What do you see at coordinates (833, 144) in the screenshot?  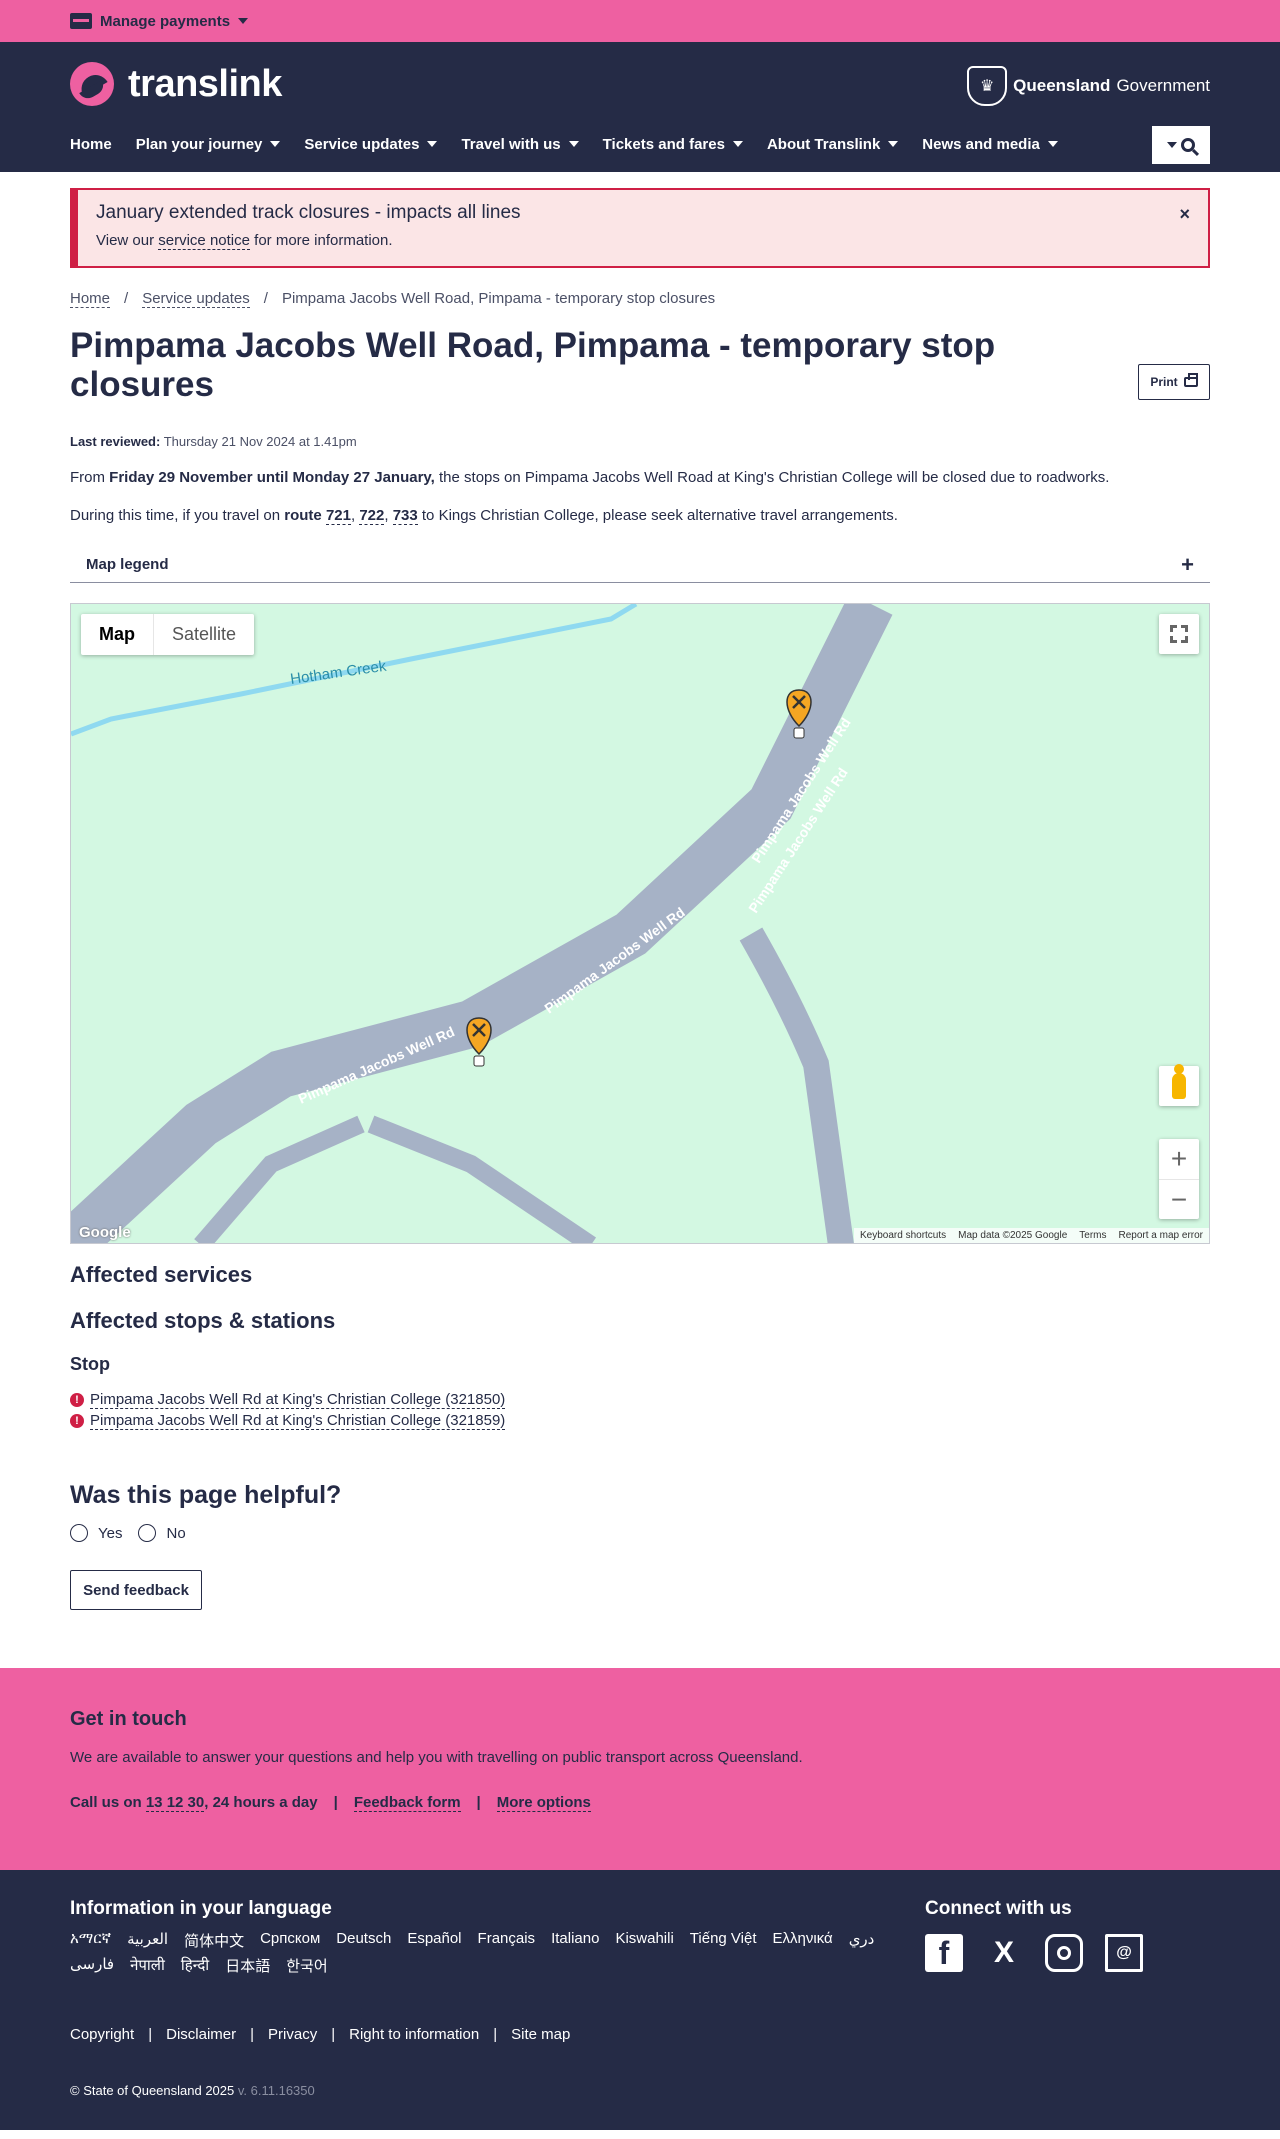 I see `nav-about-translink: About Translink` at bounding box center [833, 144].